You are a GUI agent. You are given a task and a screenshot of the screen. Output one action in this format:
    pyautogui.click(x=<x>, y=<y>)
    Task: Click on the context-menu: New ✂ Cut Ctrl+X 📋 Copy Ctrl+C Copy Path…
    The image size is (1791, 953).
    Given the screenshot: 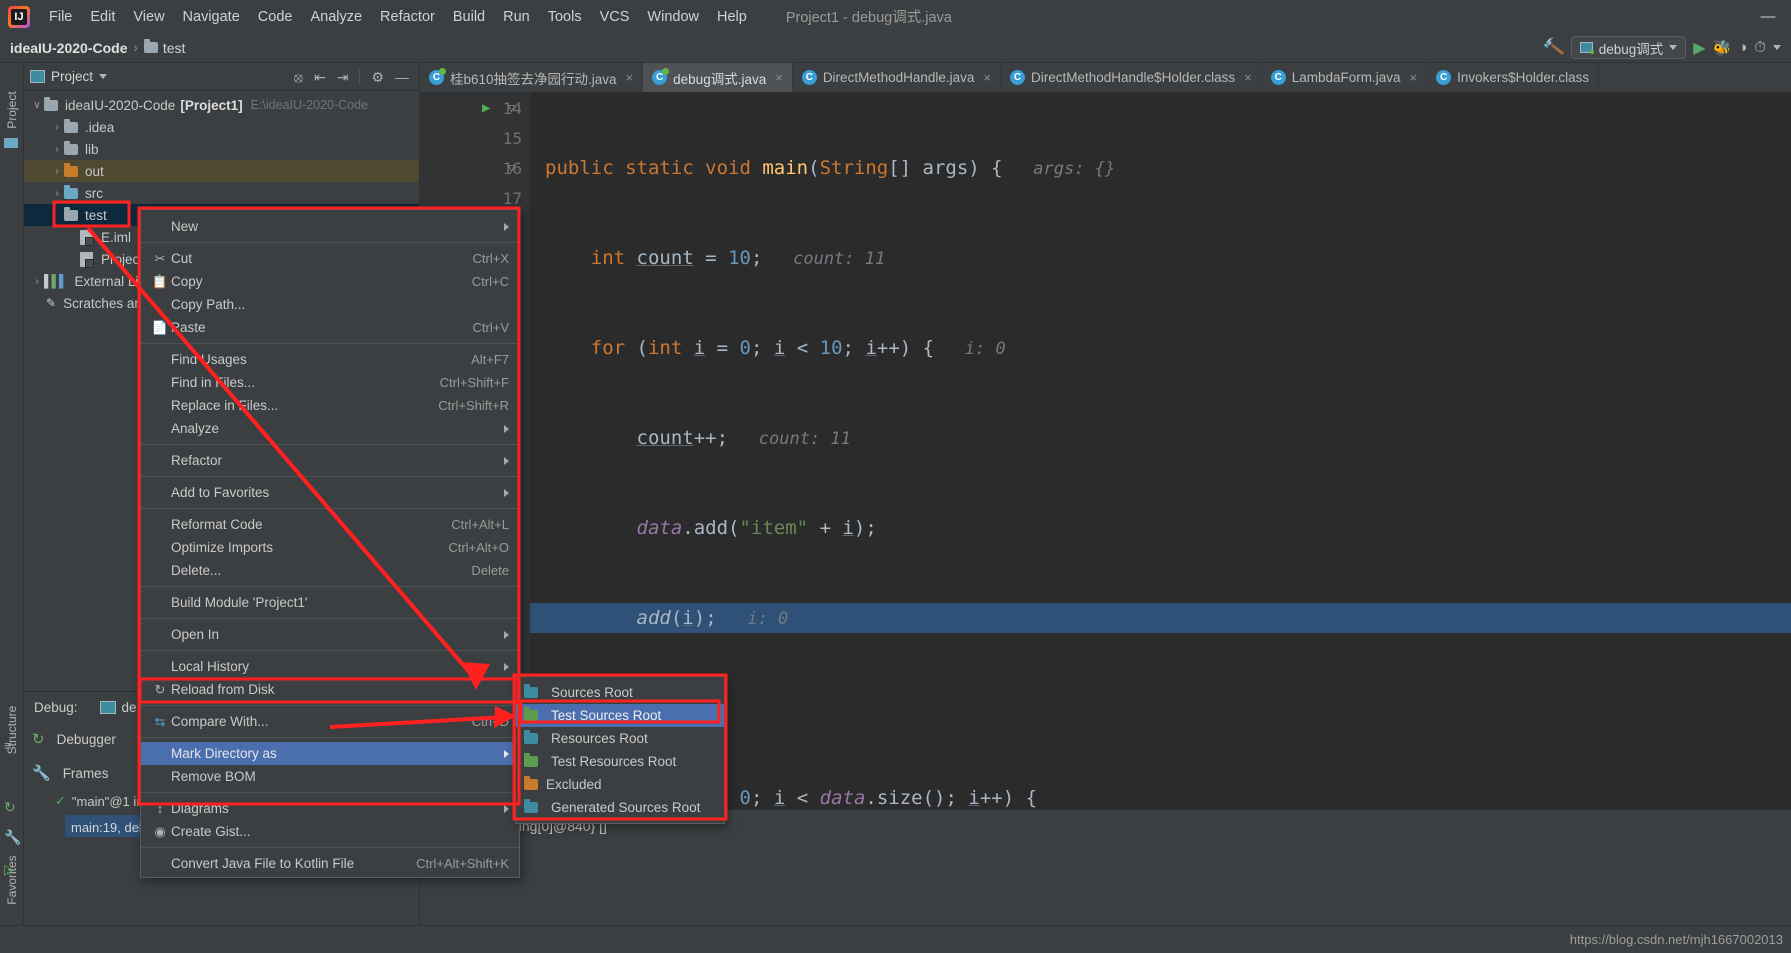 What is the action you would take?
    pyautogui.click(x=330, y=543)
    